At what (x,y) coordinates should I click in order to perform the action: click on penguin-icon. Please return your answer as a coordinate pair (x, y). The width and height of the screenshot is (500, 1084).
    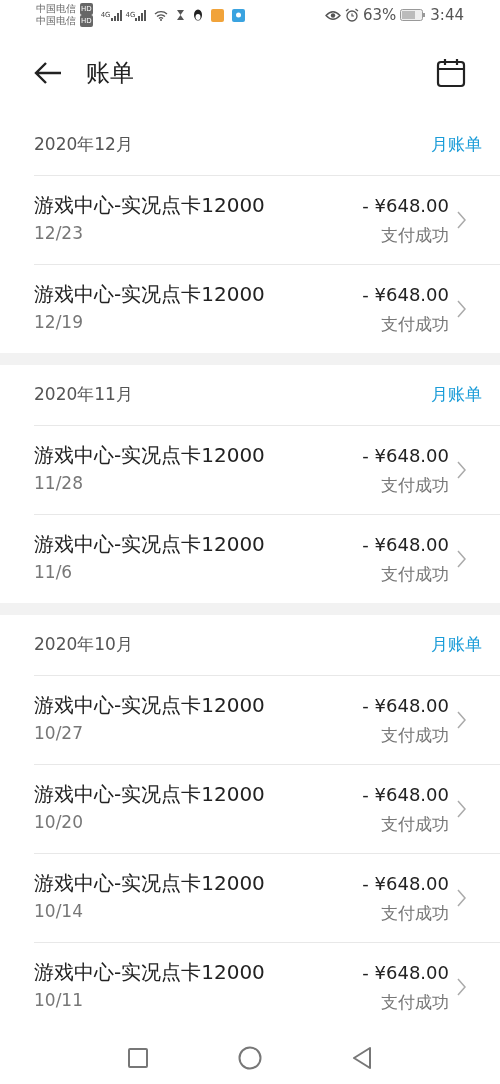
    Looking at the image, I should click on (198, 15).